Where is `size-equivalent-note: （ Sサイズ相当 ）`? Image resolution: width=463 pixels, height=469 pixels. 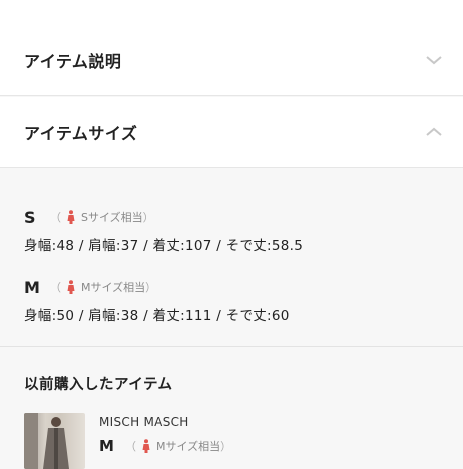 size-equivalent-note: （ Sサイズ相当 ） is located at coordinates (102, 217).